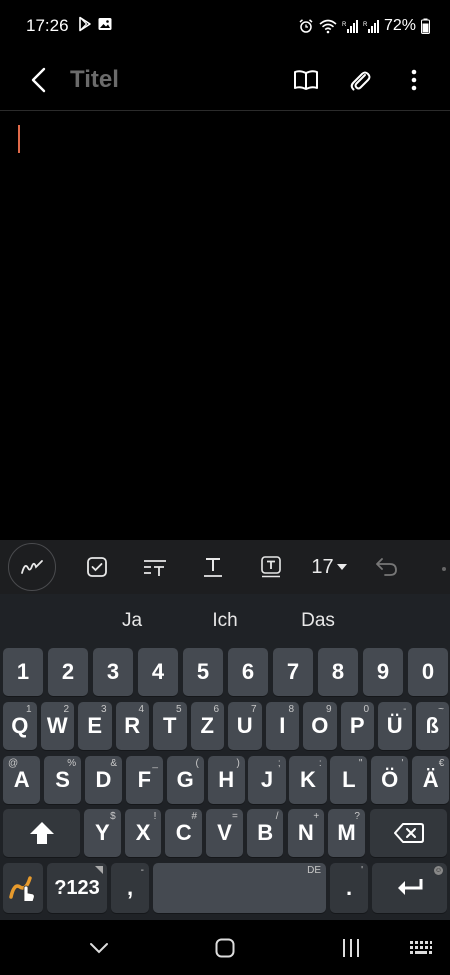 This screenshot has width=450, height=975. I want to click on key-y: Y $, so click(102, 833).